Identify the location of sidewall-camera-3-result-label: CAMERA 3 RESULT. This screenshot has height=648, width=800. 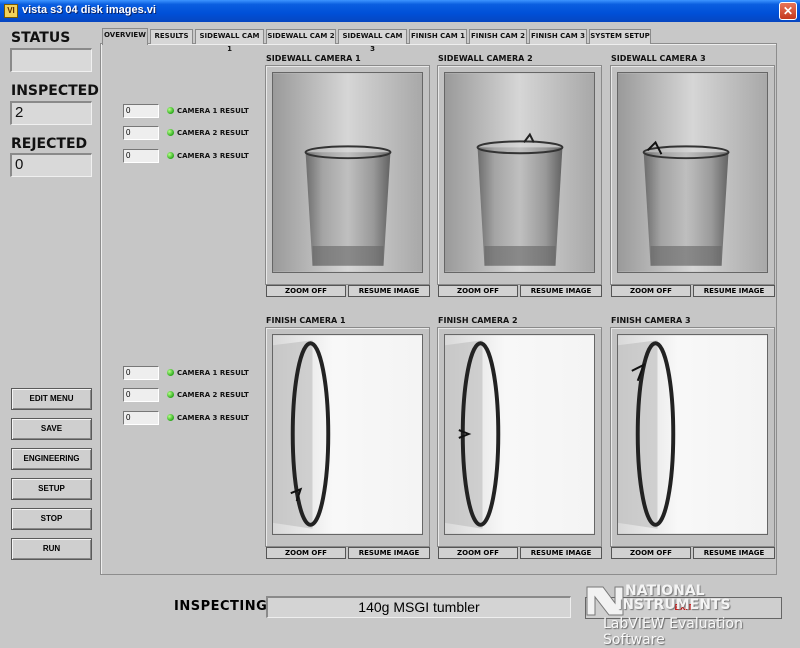
(213, 156).